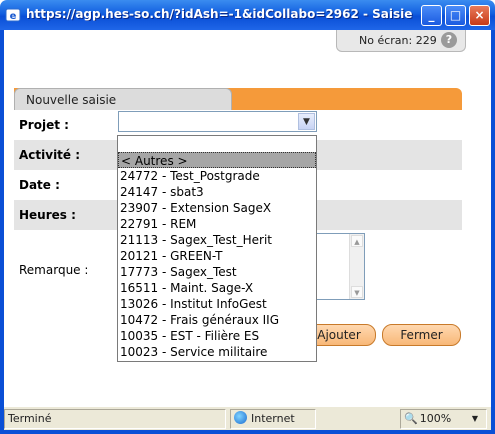 Image resolution: width=495 pixels, height=434 pixels. I want to click on remarque-label: Remarque :, so click(54, 270).